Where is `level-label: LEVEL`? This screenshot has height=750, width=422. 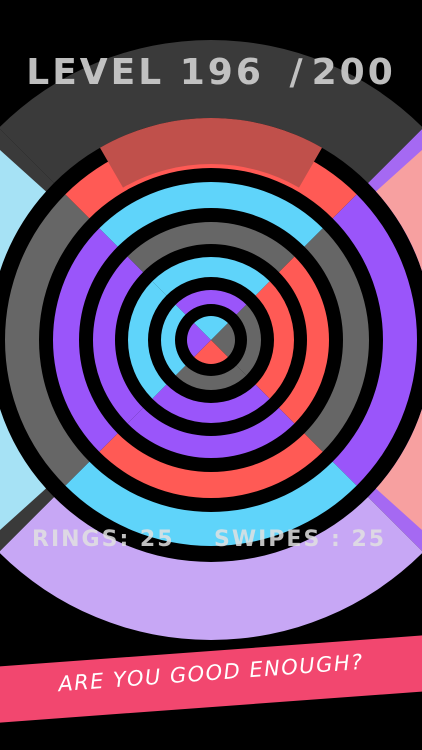
level-label: LEVEL is located at coordinates (95, 72).